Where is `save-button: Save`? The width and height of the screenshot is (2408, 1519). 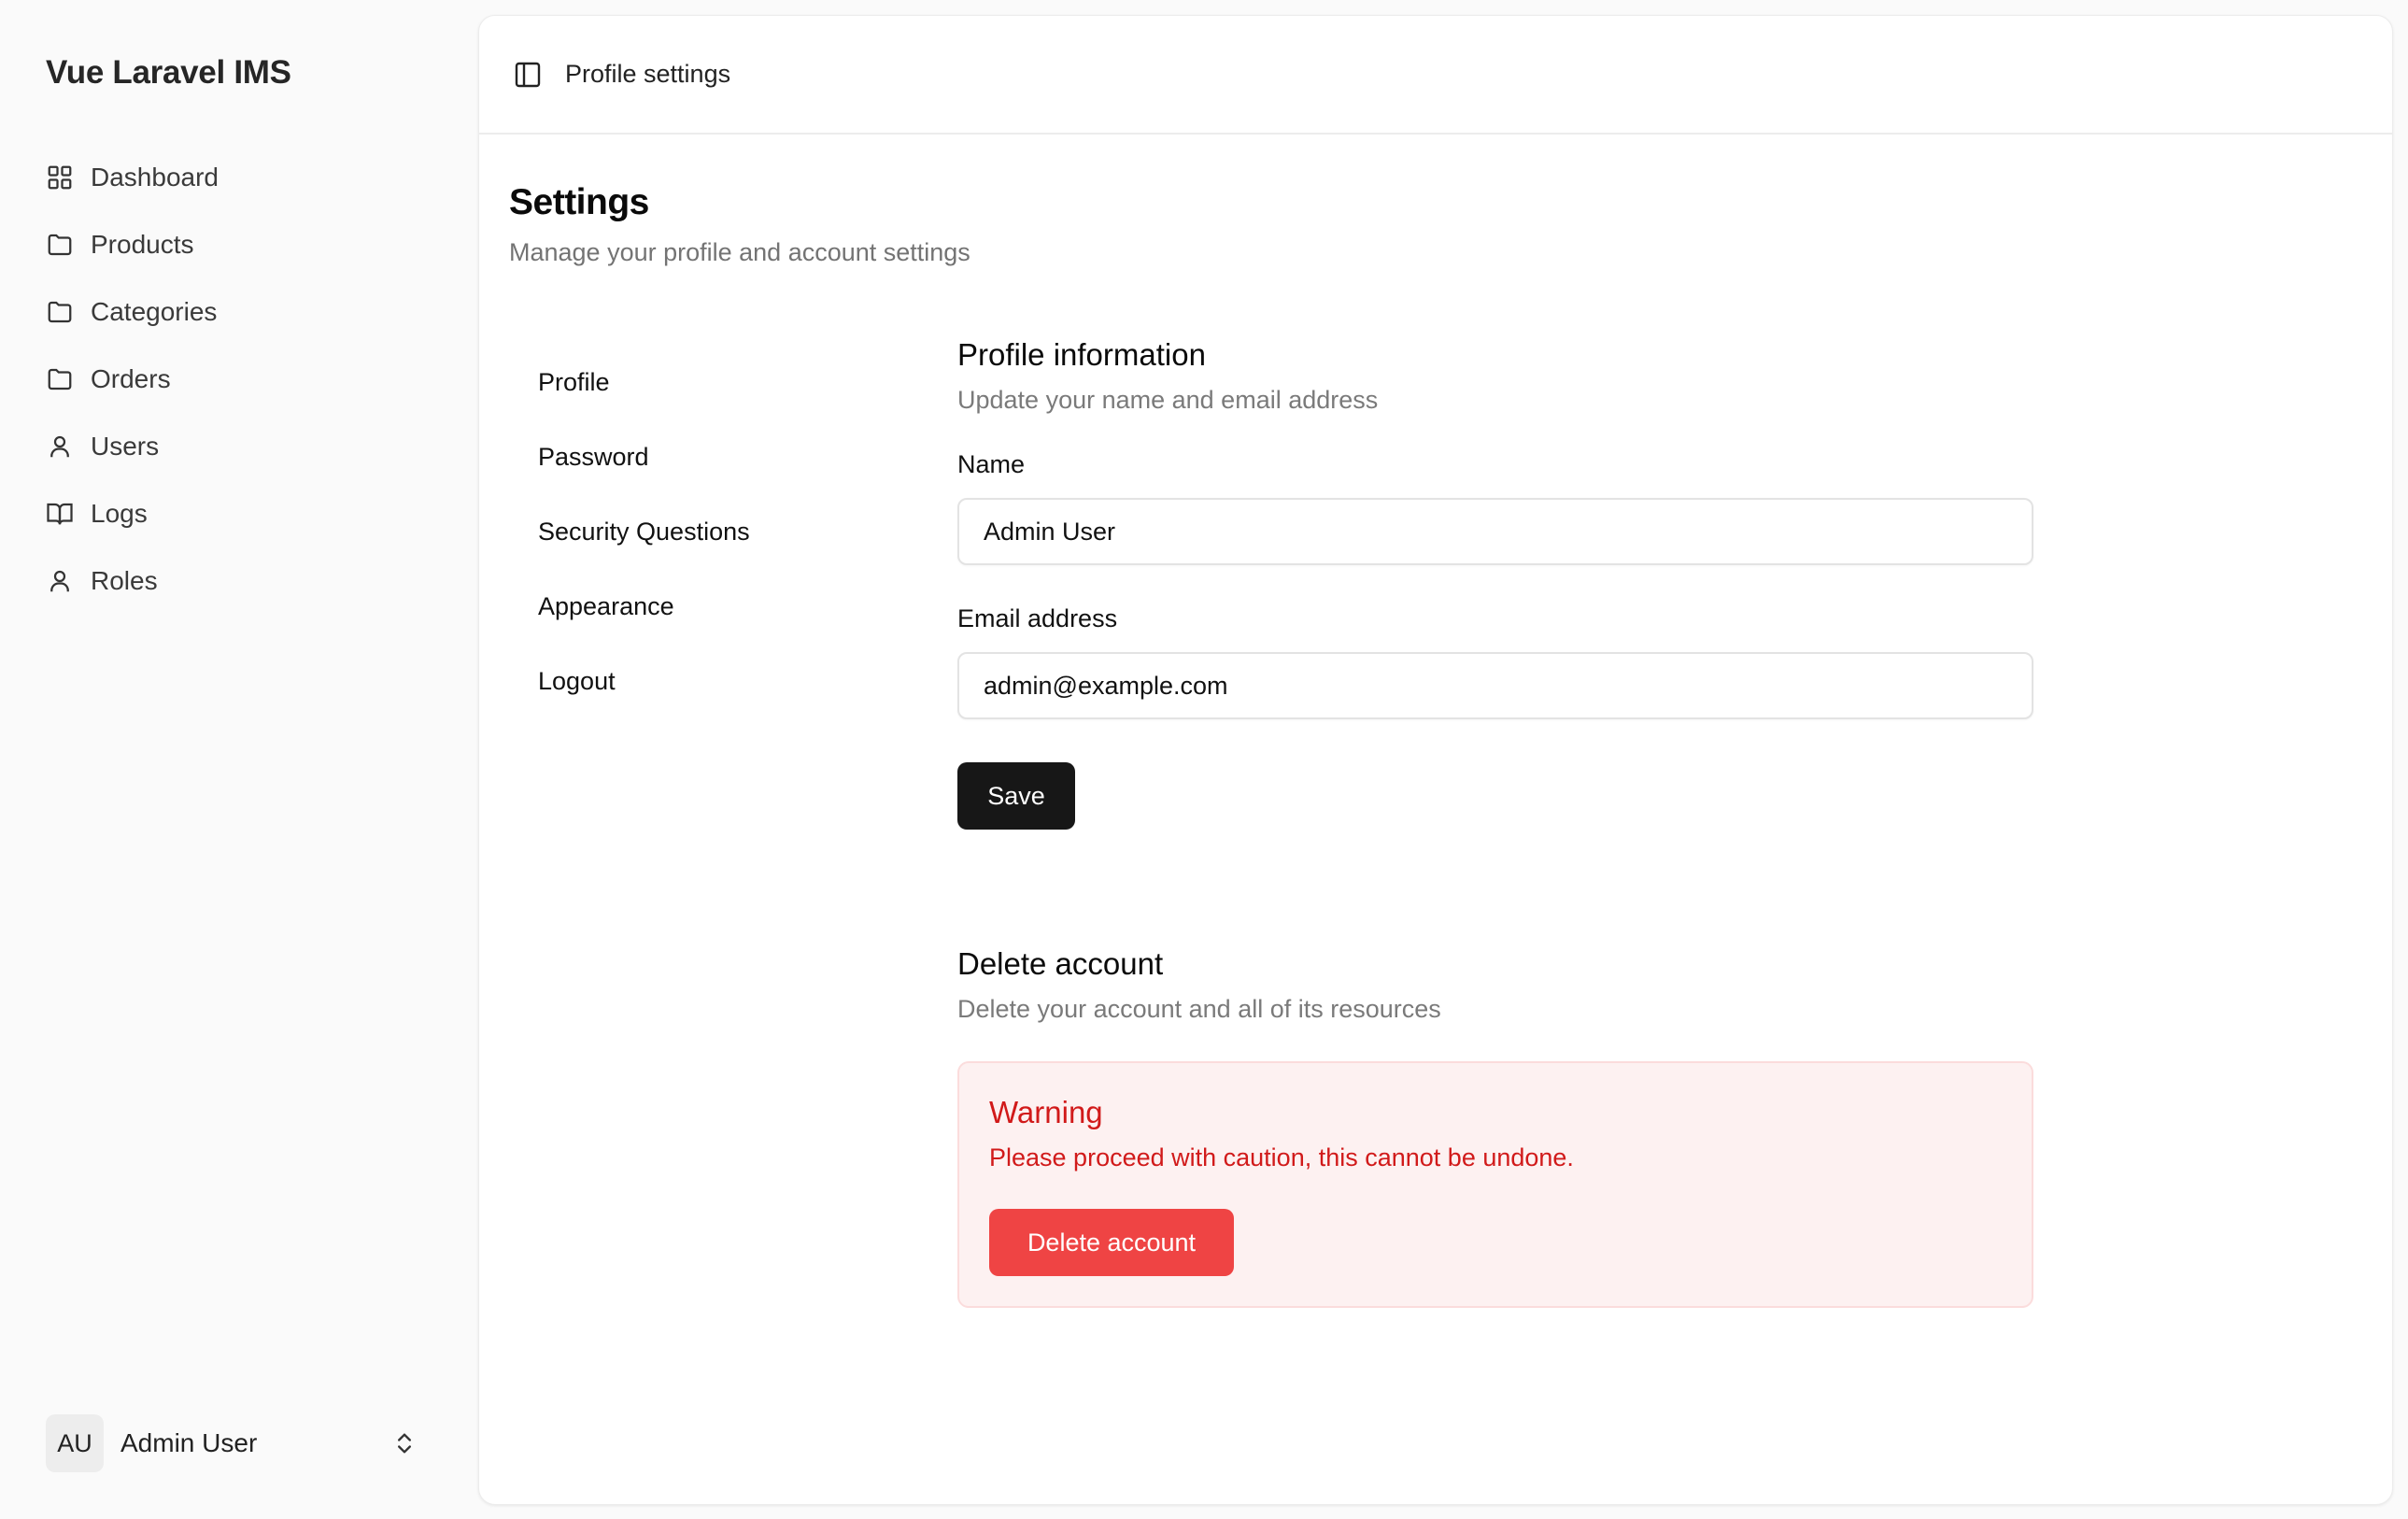
save-button: Save is located at coordinates (1016, 796).